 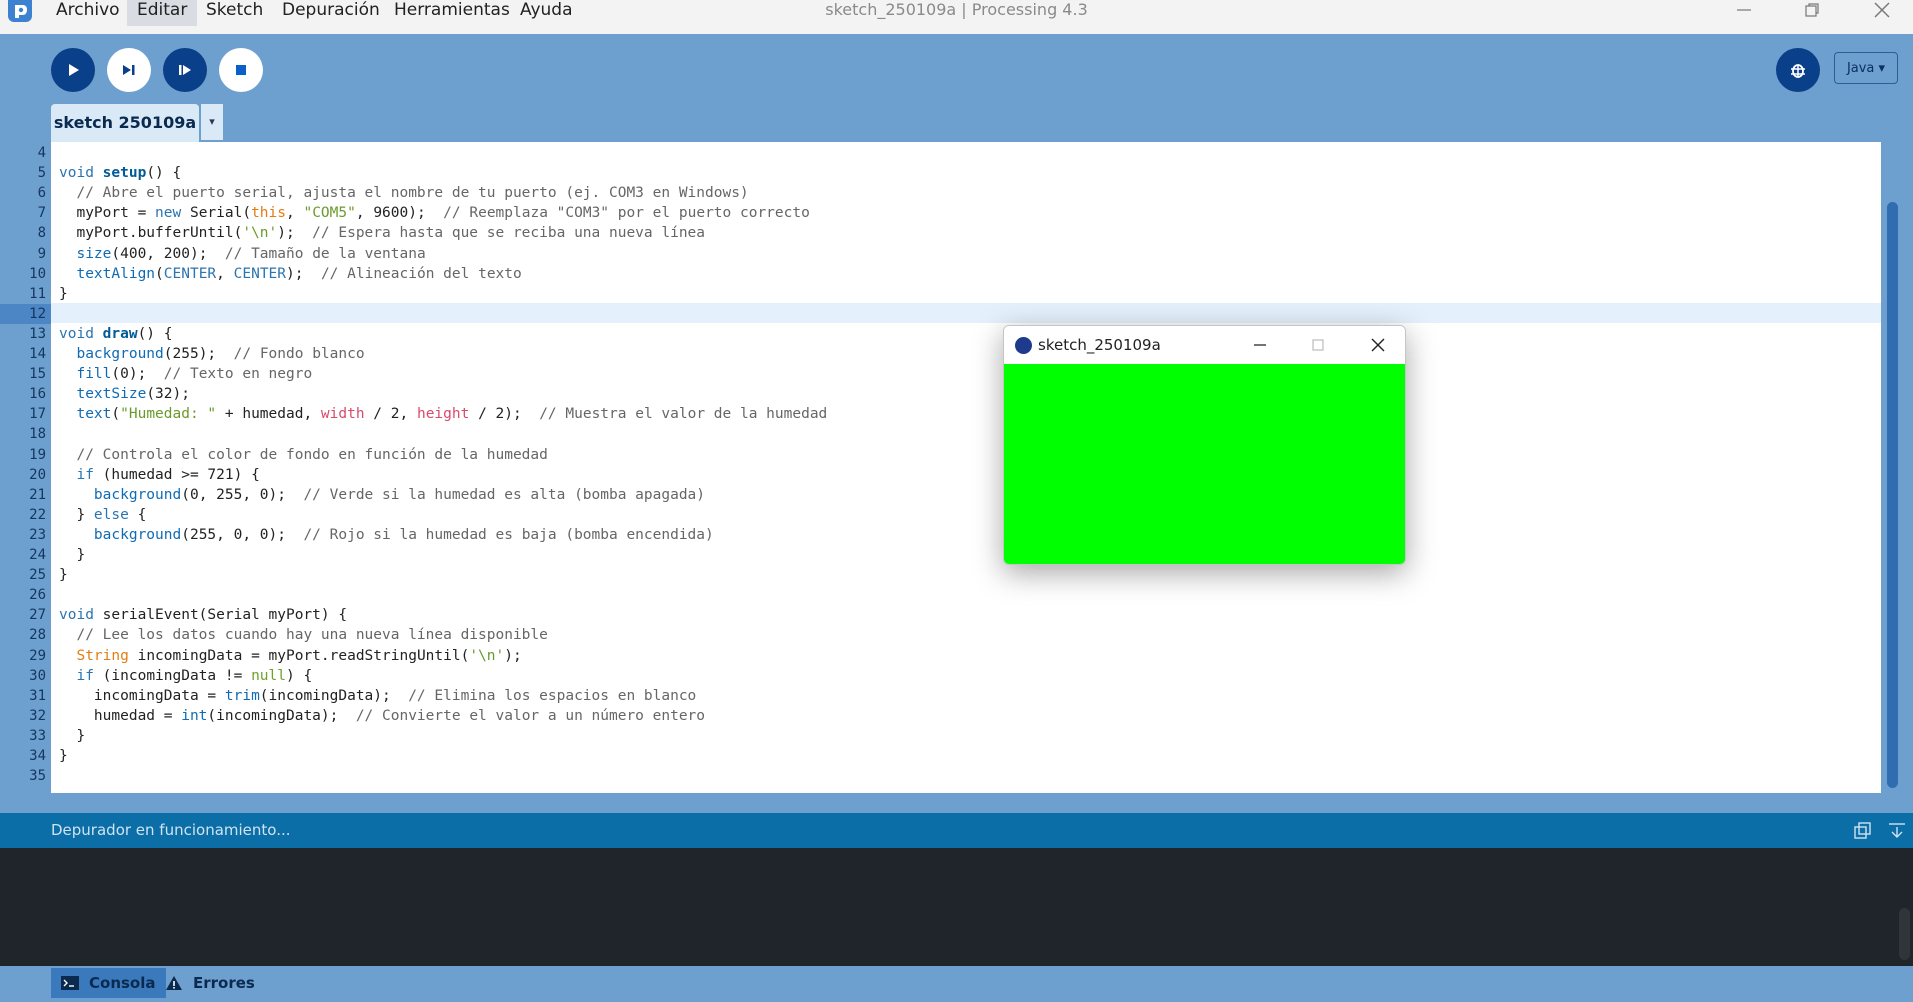 I want to click on line-number: 28, so click(x=37, y=635).